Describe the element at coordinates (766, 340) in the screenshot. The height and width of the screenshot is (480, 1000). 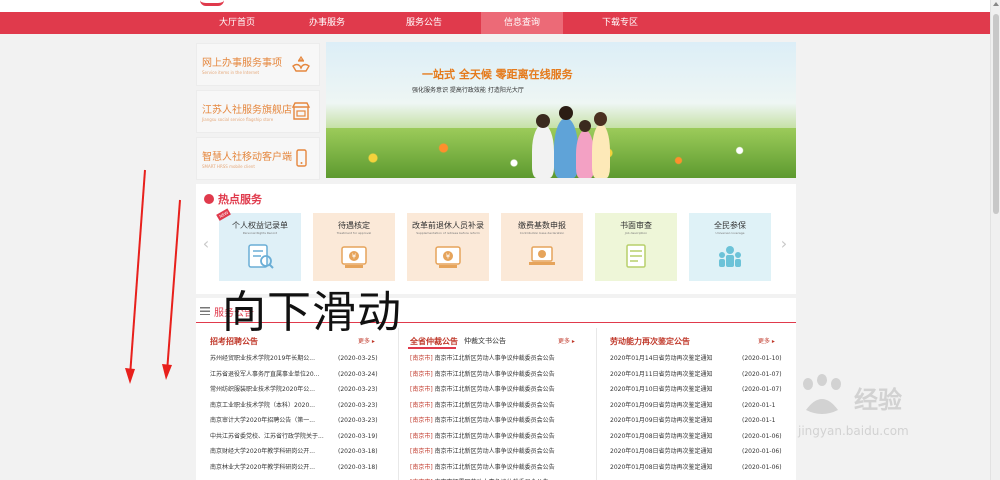
I see `col-appraisal-more-link: 更多 ▸` at that location.